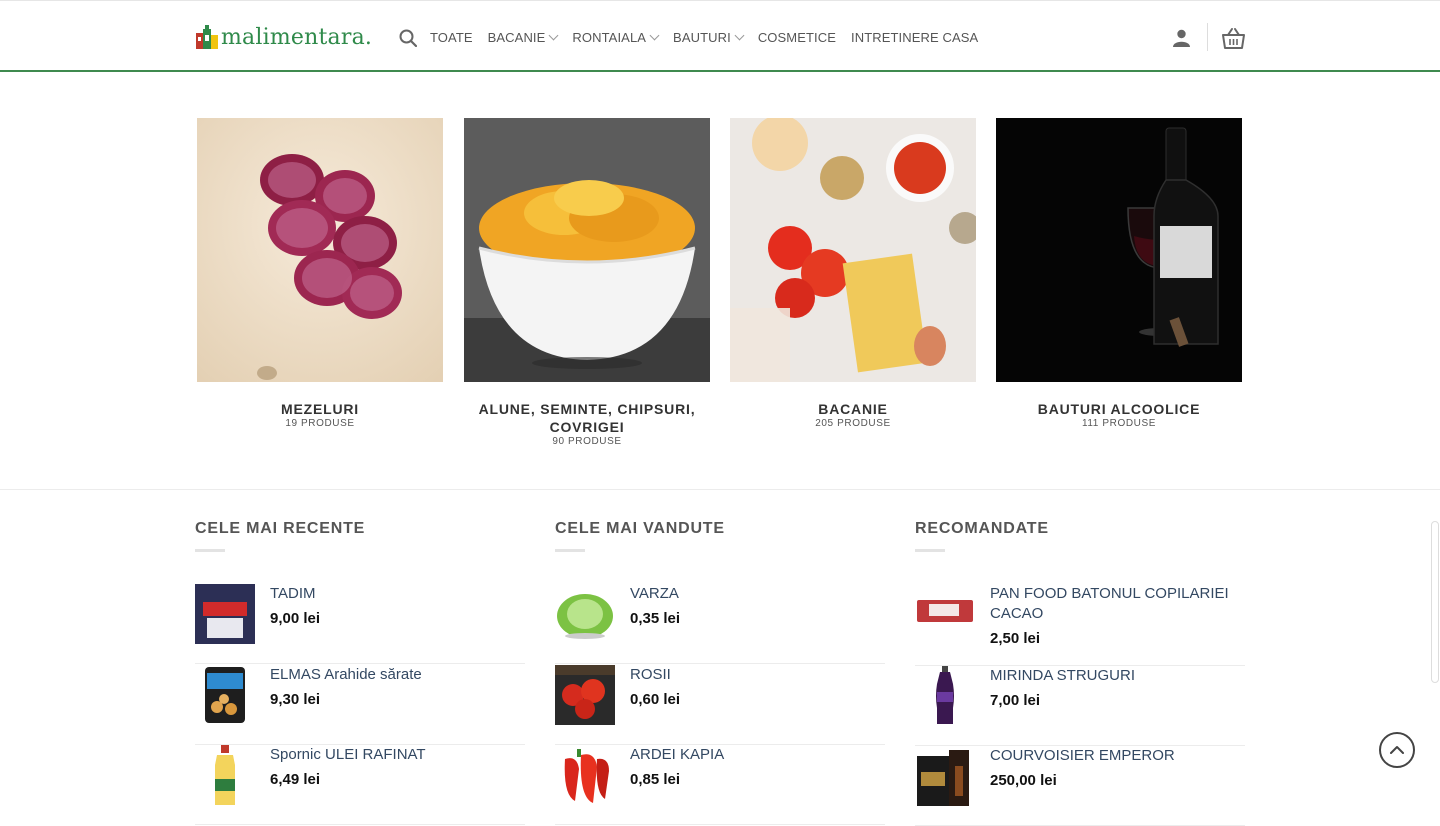 The height and width of the screenshot is (826, 1440). I want to click on product-name: ARDEI KAPIA, so click(757, 755).